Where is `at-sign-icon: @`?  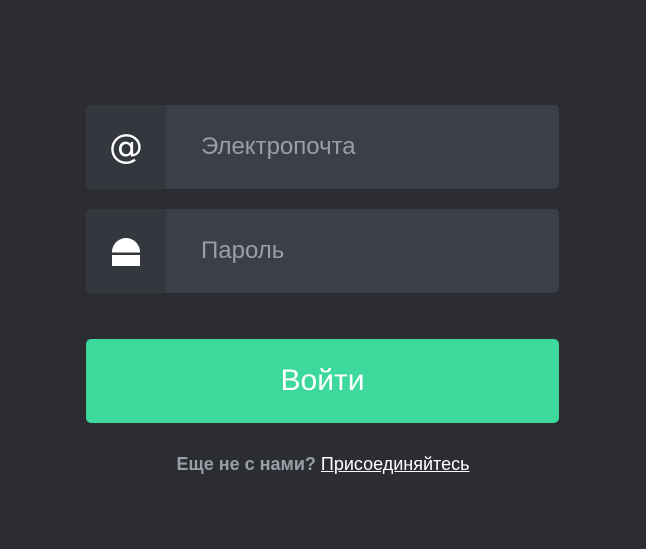 at-sign-icon: @ is located at coordinates (126, 147).